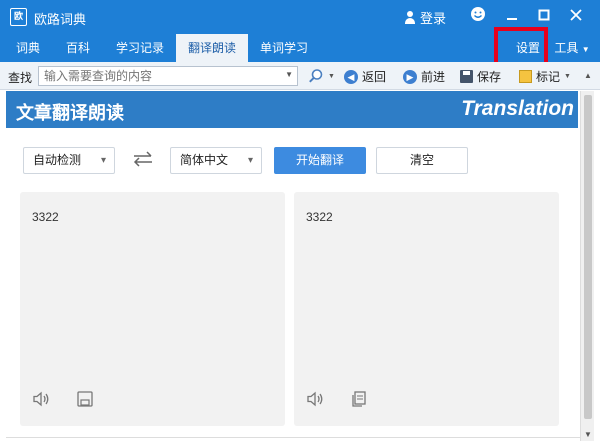 The height and width of the screenshot is (443, 600). What do you see at coordinates (70, 113) in the screenshot?
I see `banner-title: 文章翻译朗读` at bounding box center [70, 113].